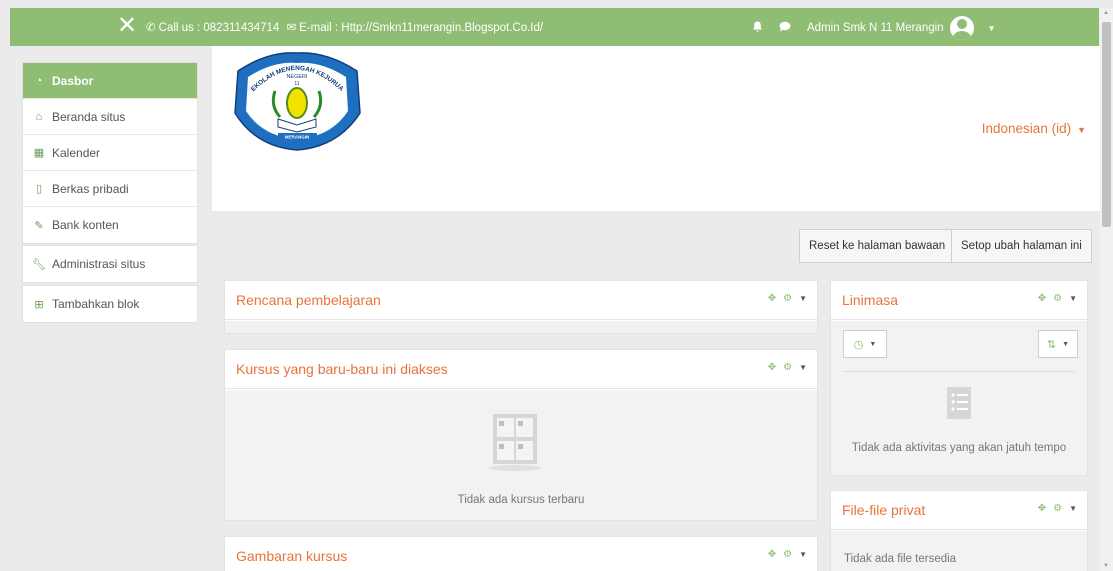 The image size is (1113, 571). I want to click on close-drawer-icon: ✕, so click(127, 26).